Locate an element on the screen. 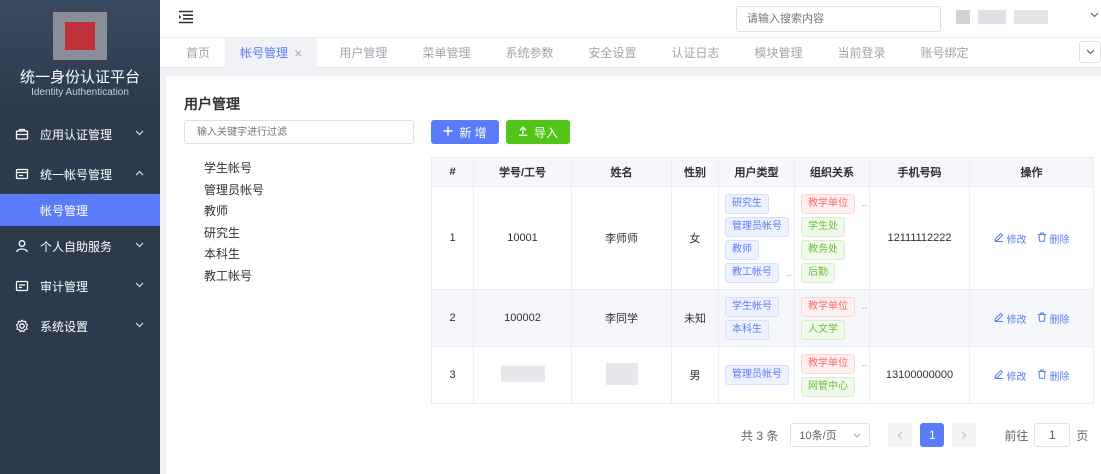  goto-suffix: 页 is located at coordinates (1082, 435).